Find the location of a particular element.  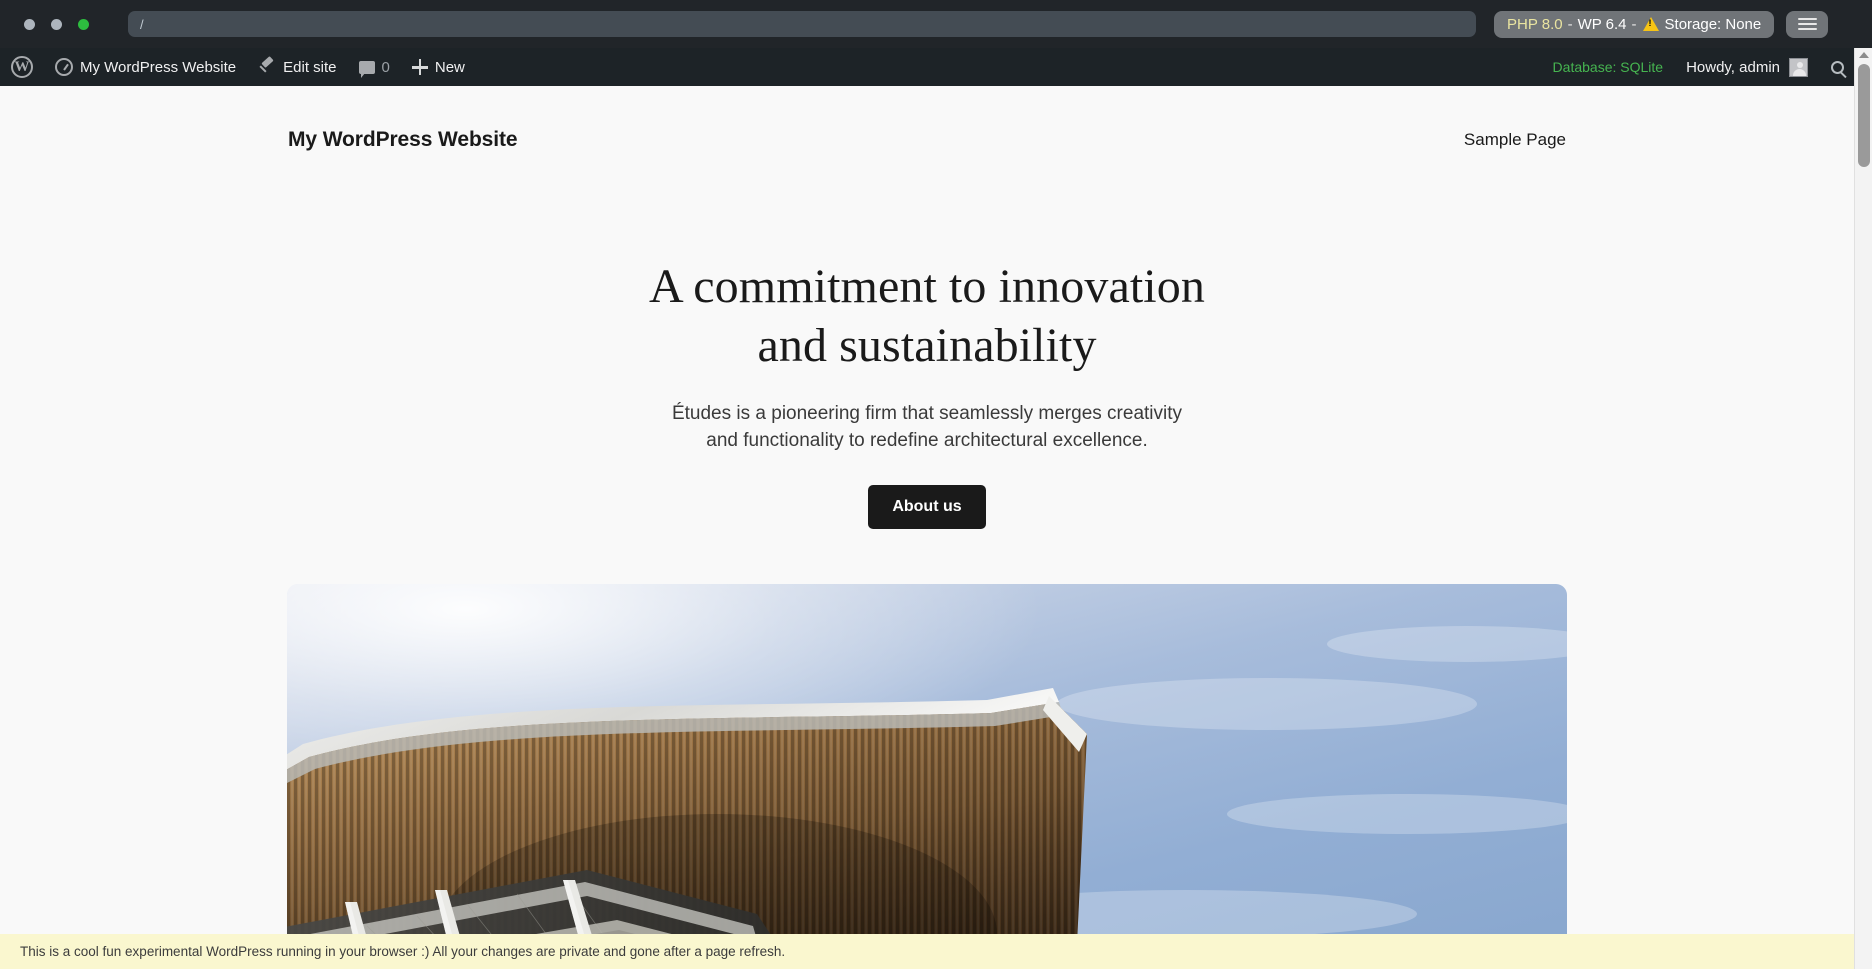

window-traffic-lights is located at coordinates (66, 24).